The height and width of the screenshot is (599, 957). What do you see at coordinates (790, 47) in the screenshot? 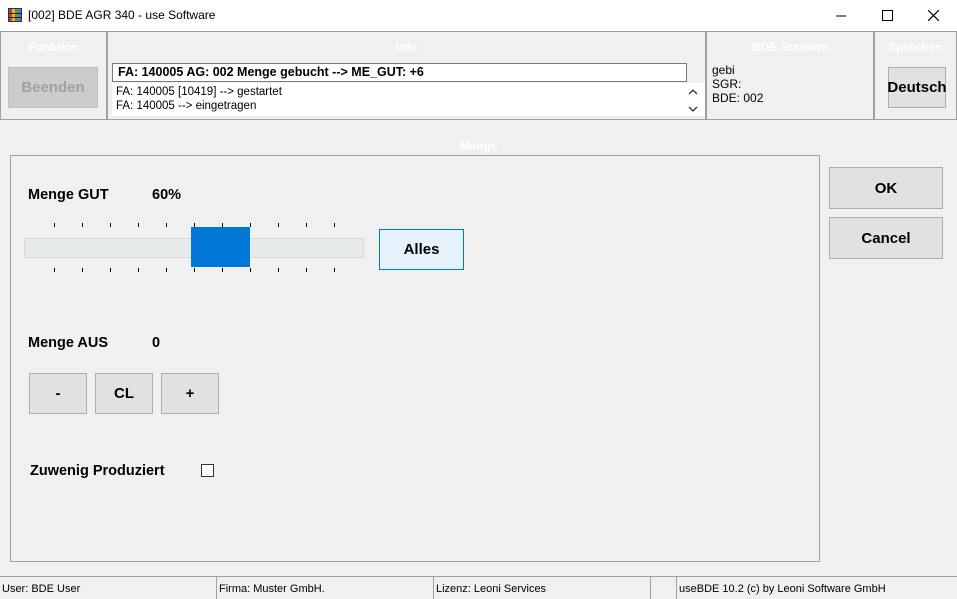
I see `panel-title-bde-station: BDE Statinon` at bounding box center [790, 47].